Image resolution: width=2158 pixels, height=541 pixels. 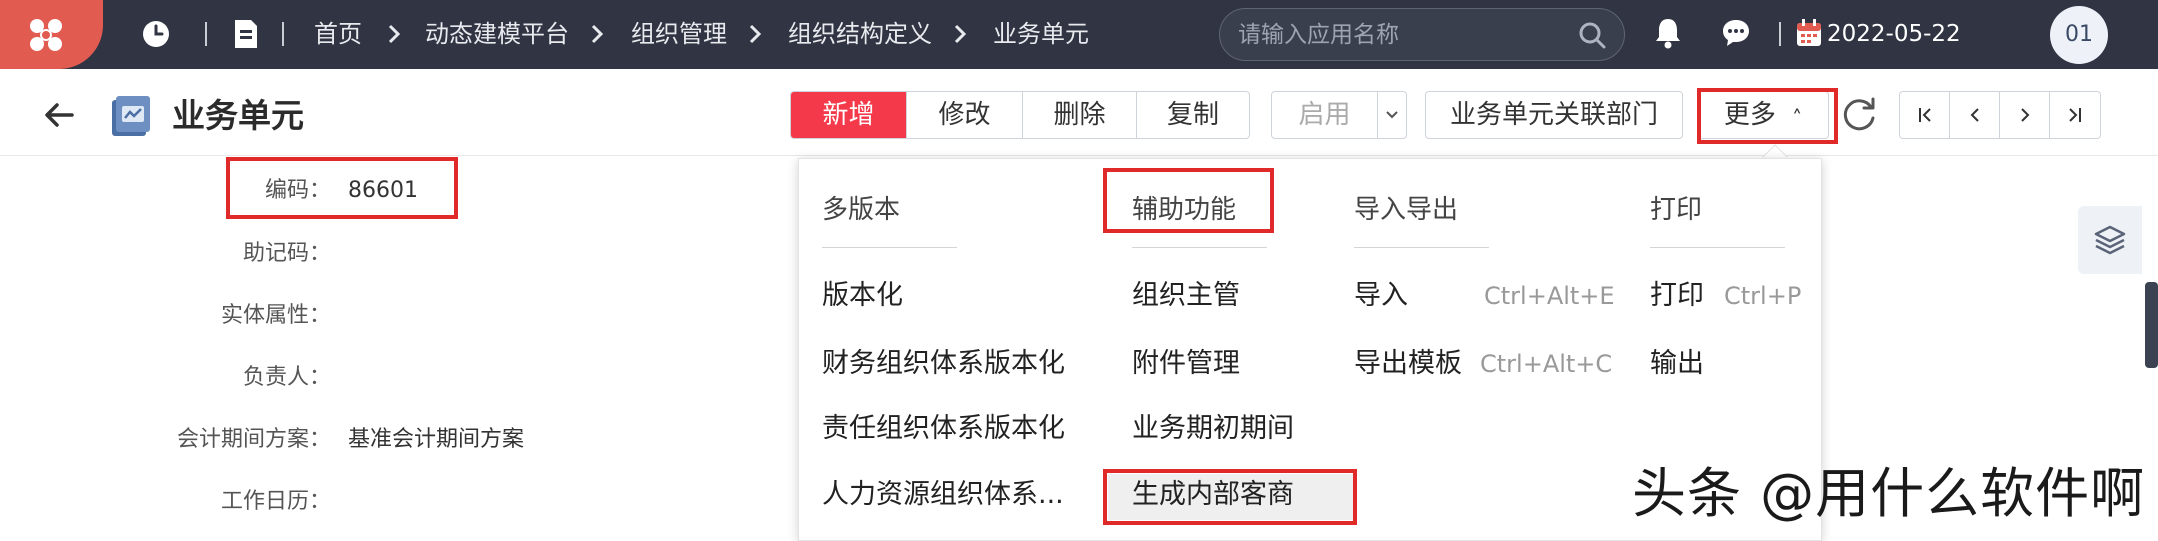 I want to click on link-department-button: 业务单元关联部门, so click(x=1554, y=115).